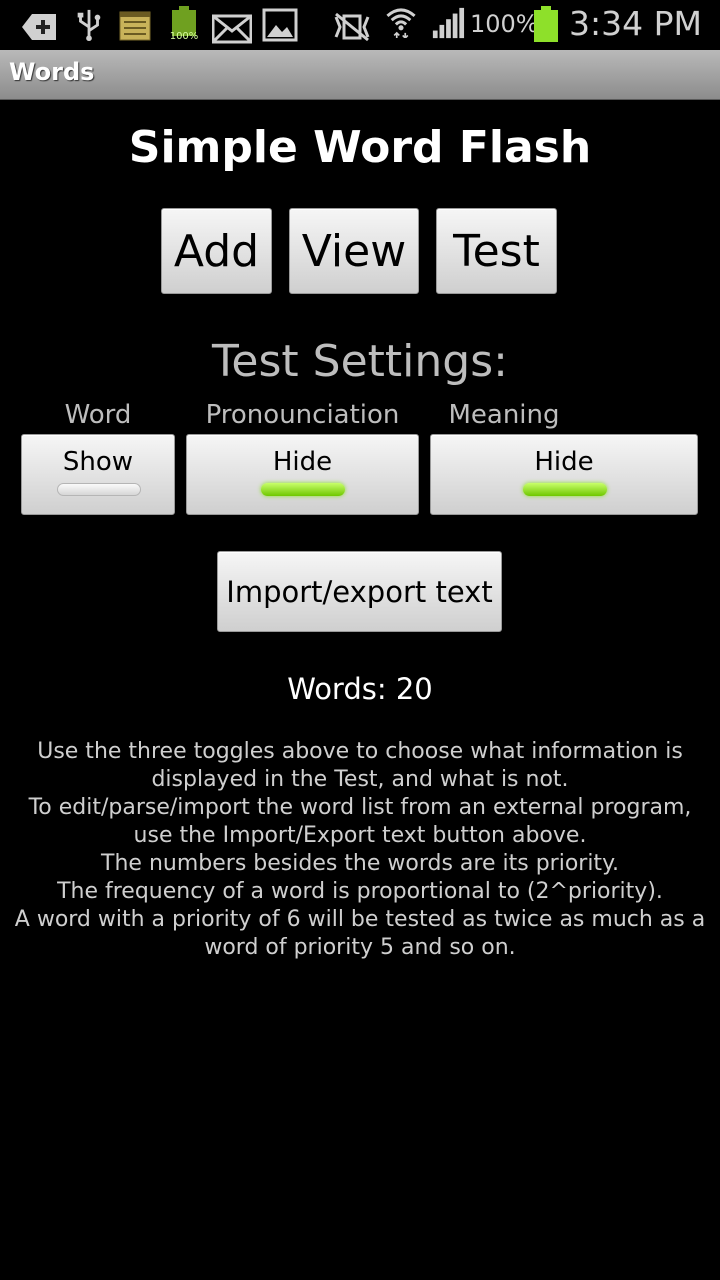 Image resolution: width=720 pixels, height=1280 pixels. I want to click on notes-icon, so click(135, 26).